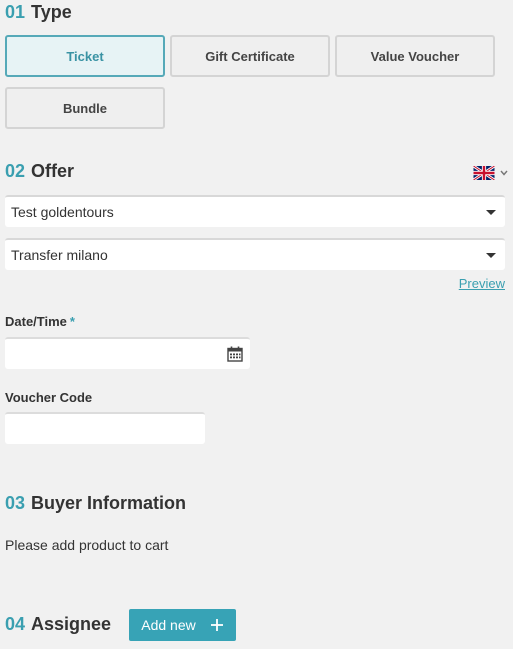 Image resolution: width=513 pixels, height=649 pixels. What do you see at coordinates (15, 624) in the screenshot?
I see `section-number: 04` at bounding box center [15, 624].